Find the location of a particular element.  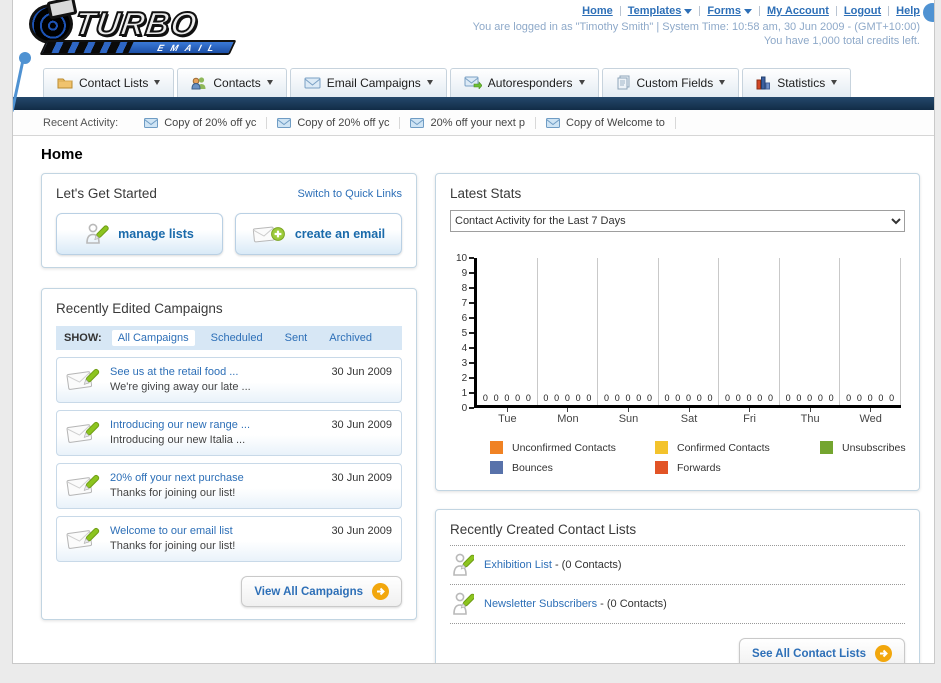

y-axis-label: 10 is located at coordinates (465, 258).